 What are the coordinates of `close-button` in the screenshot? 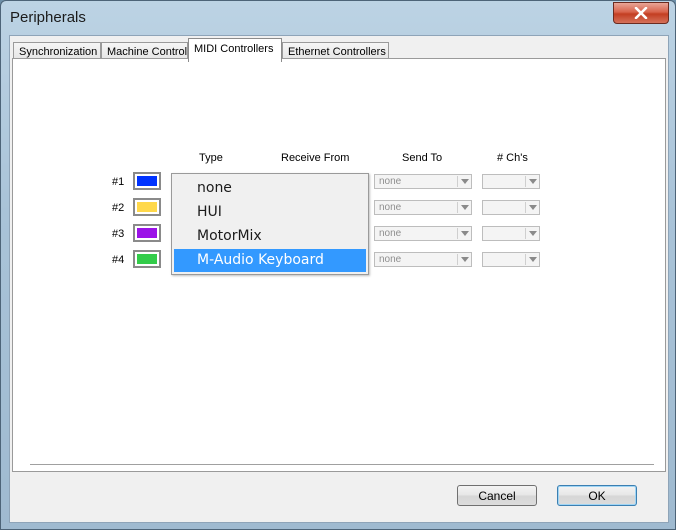 It's located at (641, 13).